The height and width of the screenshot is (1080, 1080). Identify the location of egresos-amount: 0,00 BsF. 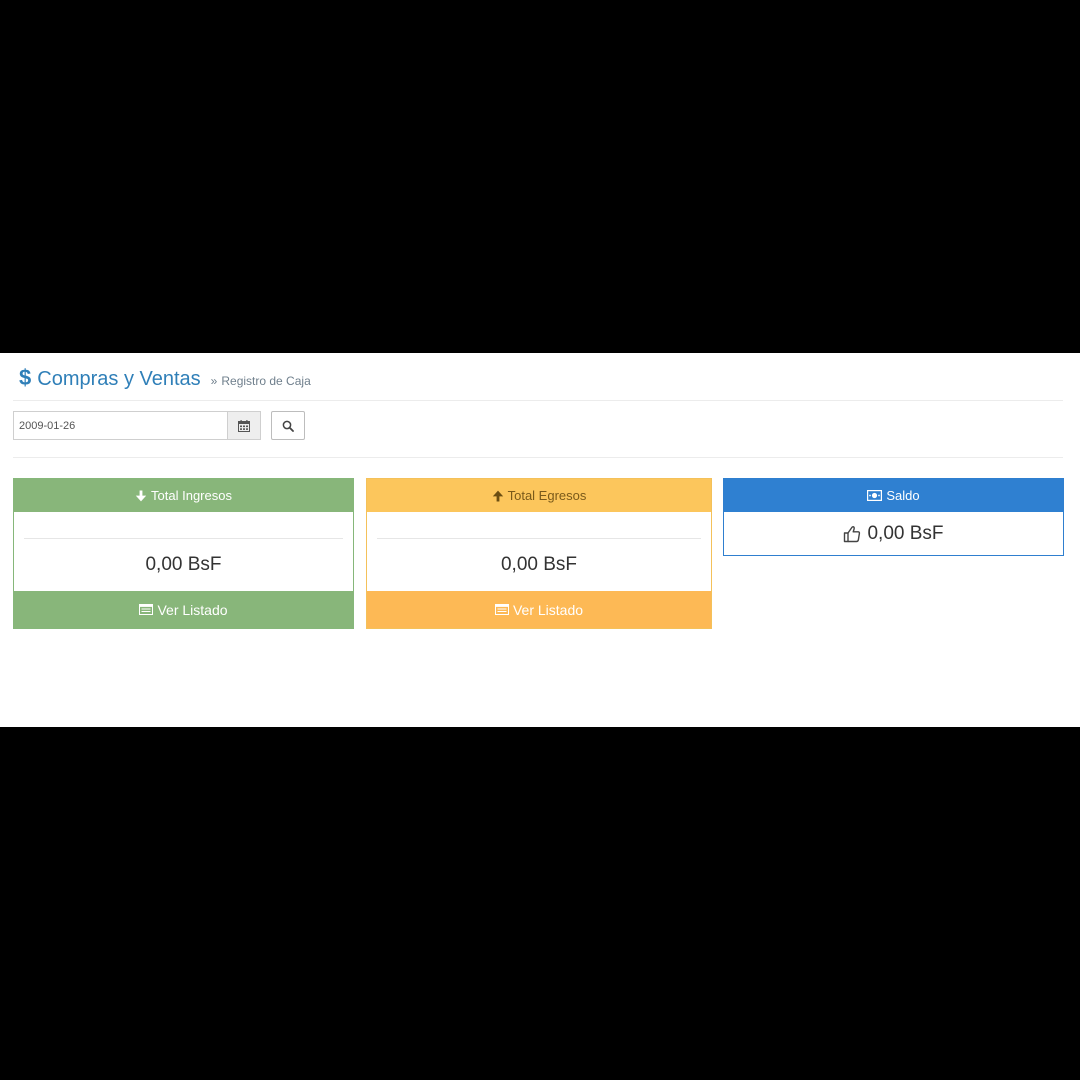
(539, 564).